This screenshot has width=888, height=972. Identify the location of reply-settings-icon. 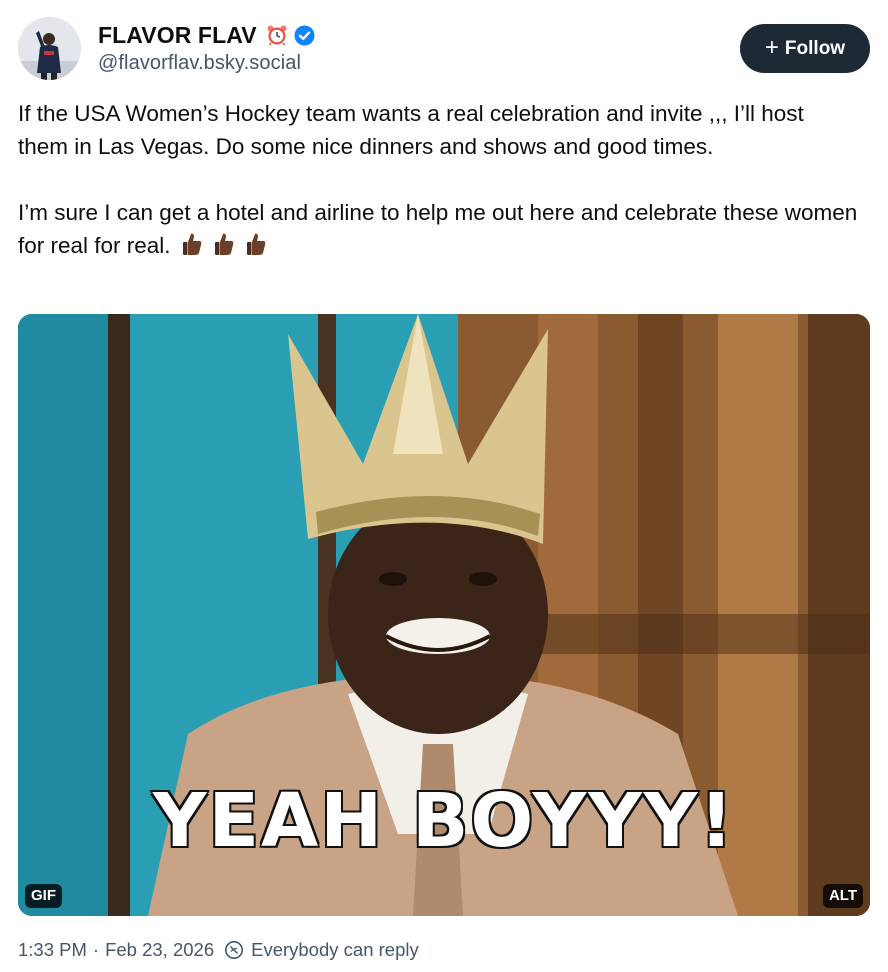
(234, 950).